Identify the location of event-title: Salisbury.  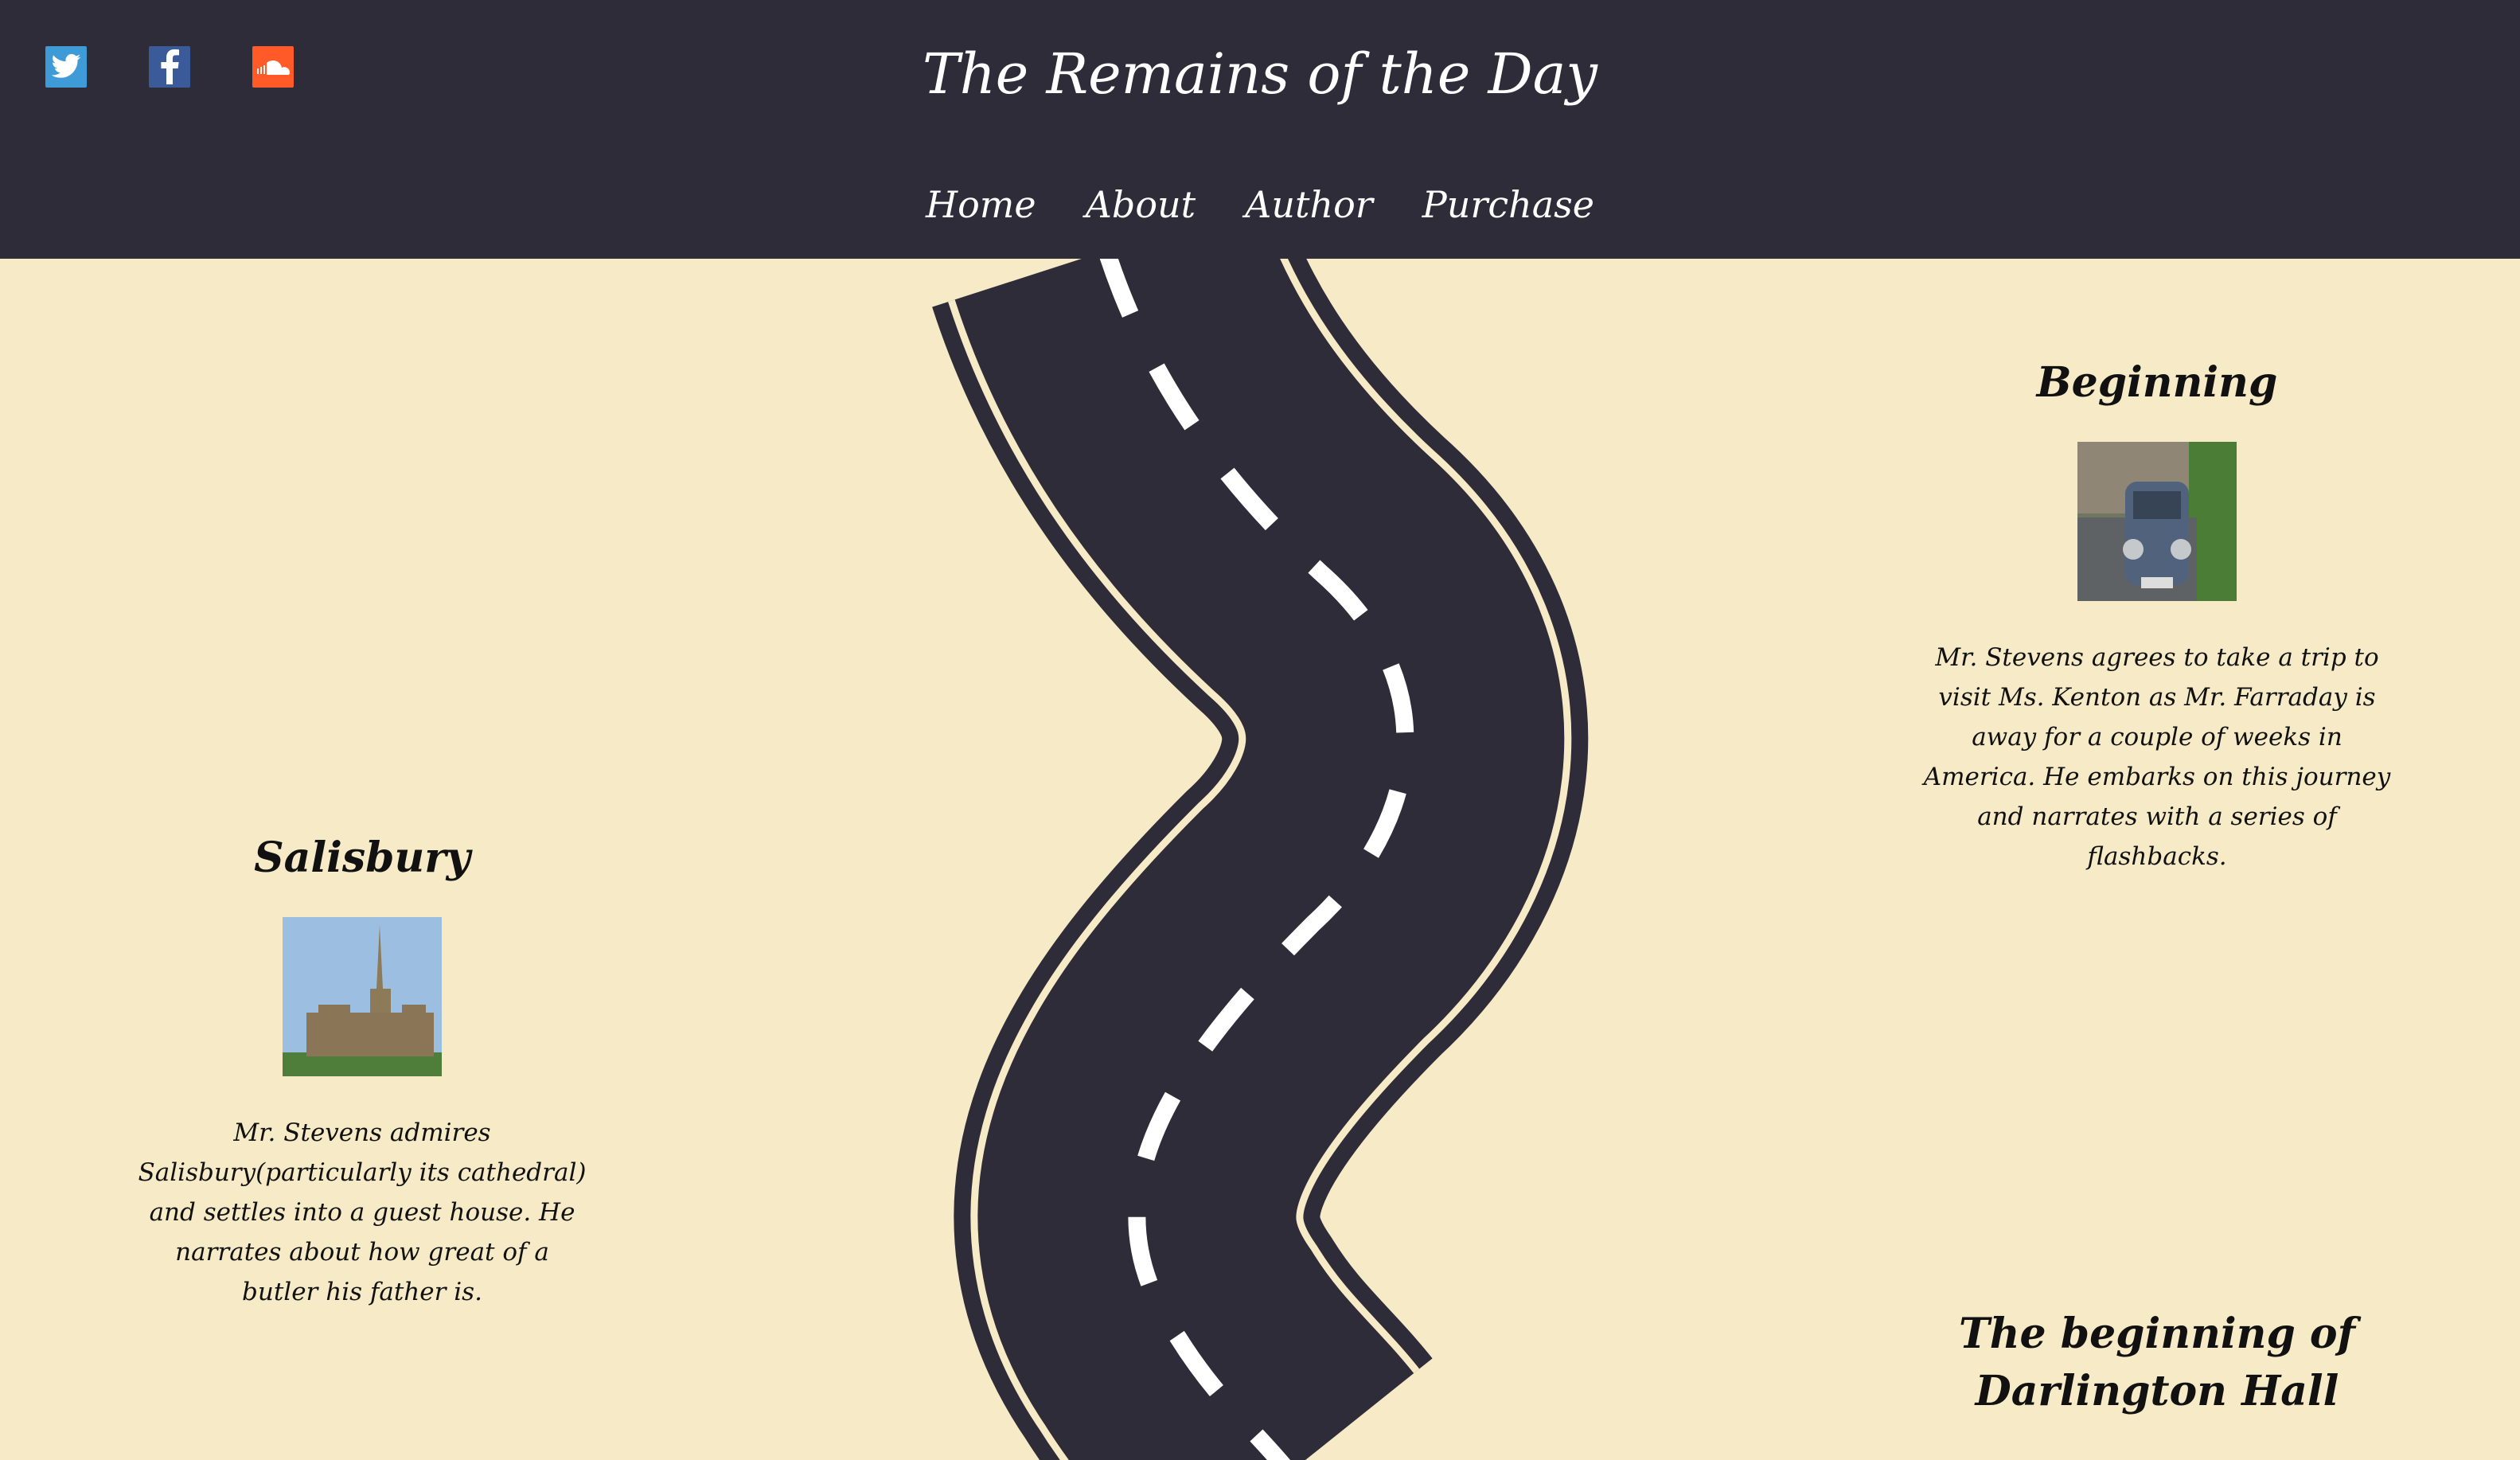
(362, 857).